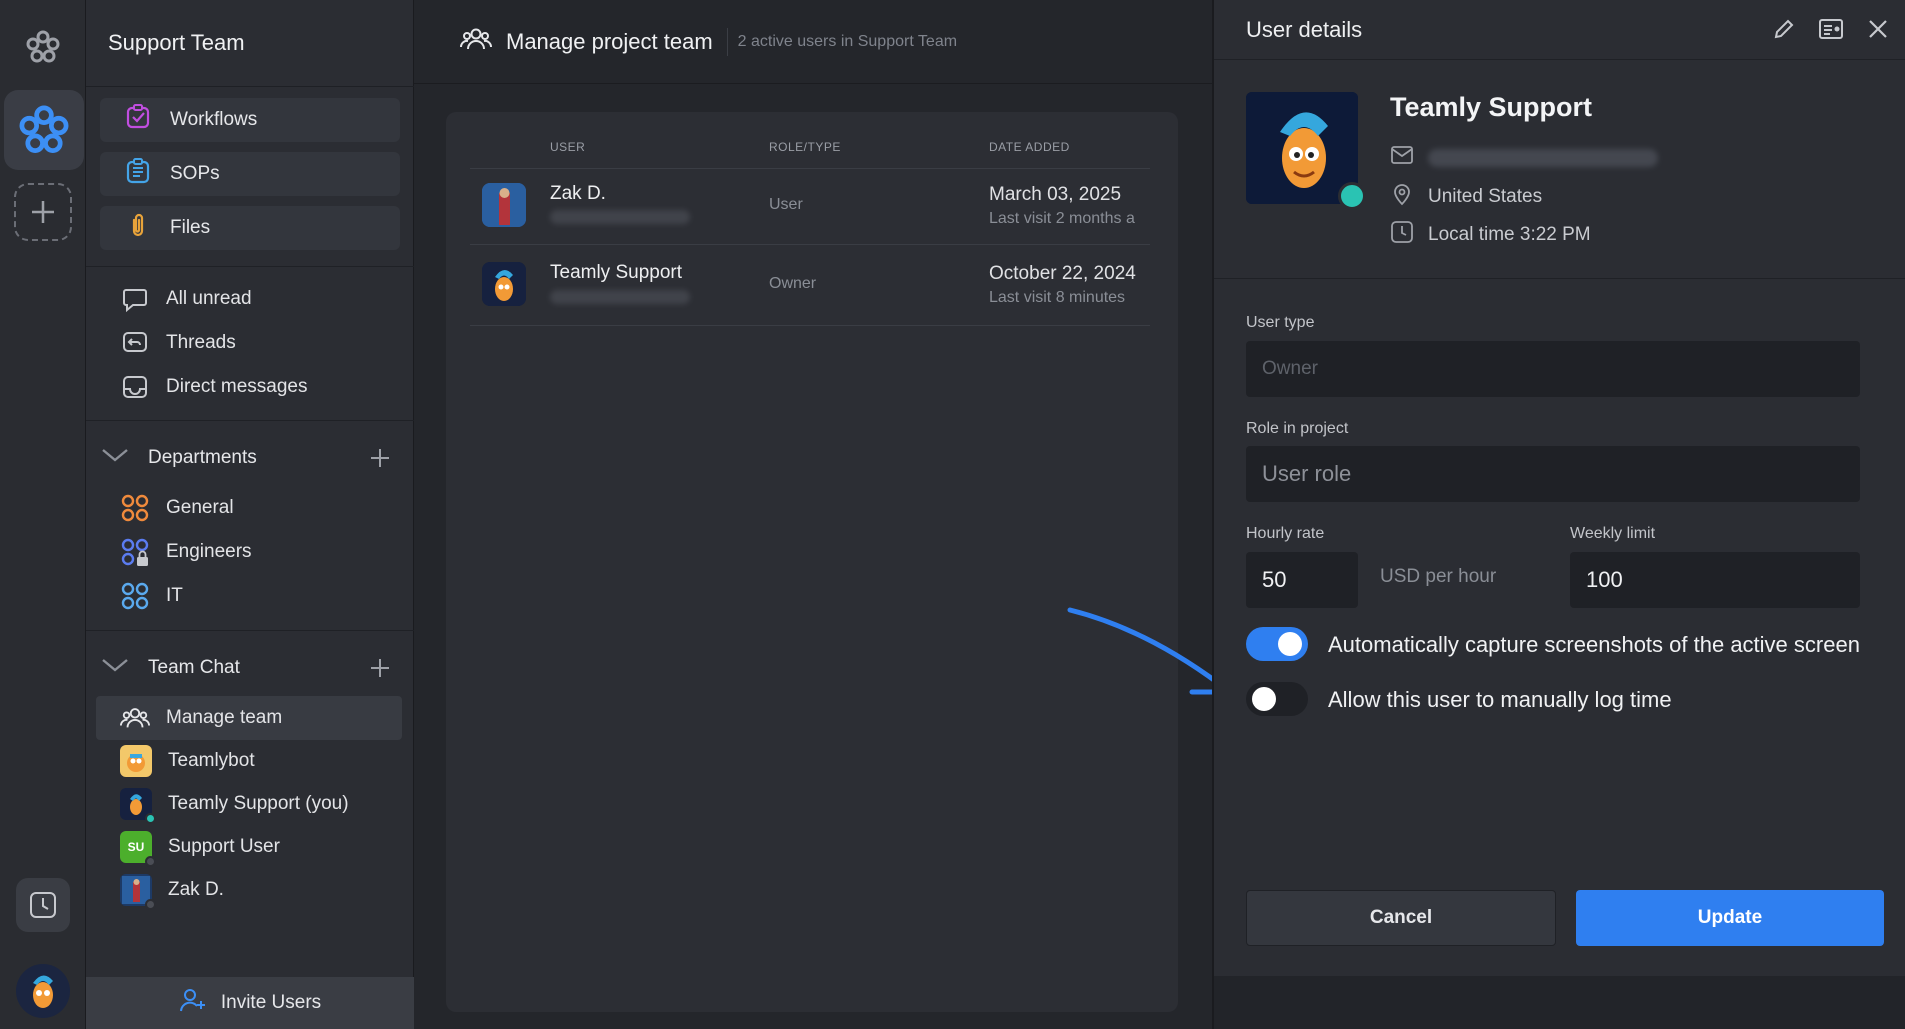  I want to click on avatar-initials: SU, so click(136, 847).